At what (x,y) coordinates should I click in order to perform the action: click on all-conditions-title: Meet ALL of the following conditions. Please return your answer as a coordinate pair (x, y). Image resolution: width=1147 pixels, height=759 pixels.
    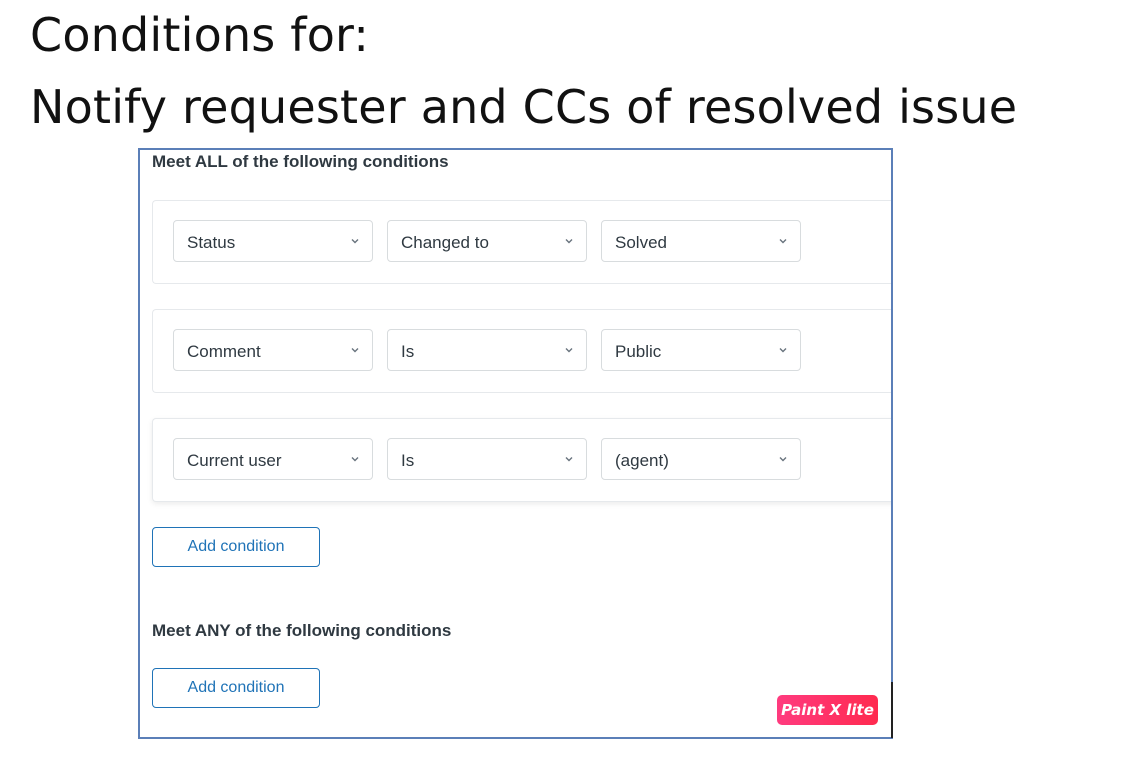
    Looking at the image, I should click on (300, 161).